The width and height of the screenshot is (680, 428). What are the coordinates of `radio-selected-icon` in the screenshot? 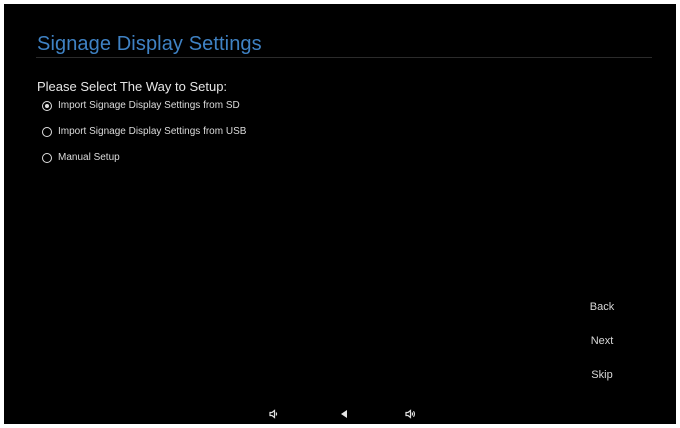 It's located at (47, 105).